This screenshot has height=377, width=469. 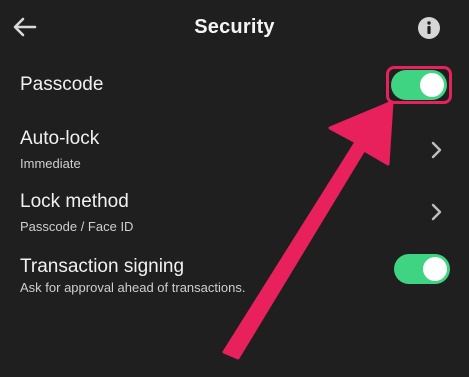 I want to click on transaction-signing-label: Transaction signing, so click(x=102, y=266).